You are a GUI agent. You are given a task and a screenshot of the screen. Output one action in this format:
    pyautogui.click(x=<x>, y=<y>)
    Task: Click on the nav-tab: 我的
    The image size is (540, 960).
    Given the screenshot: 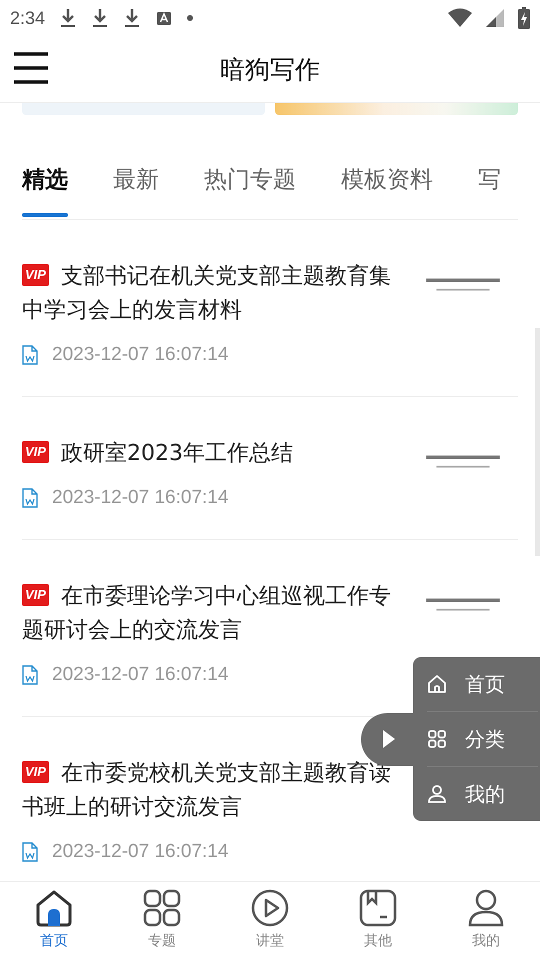 What is the action you would take?
    pyautogui.click(x=486, y=921)
    